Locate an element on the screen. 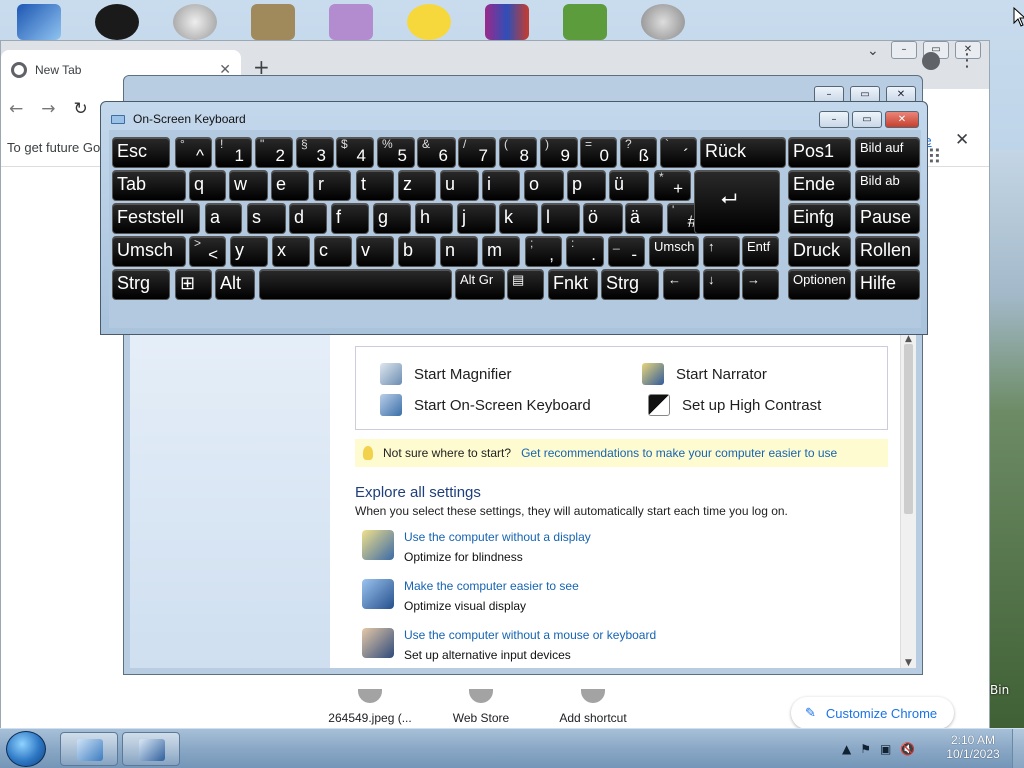 Image resolution: width=1024 pixels, height=768 pixels. osk-key: v is located at coordinates (375, 251).